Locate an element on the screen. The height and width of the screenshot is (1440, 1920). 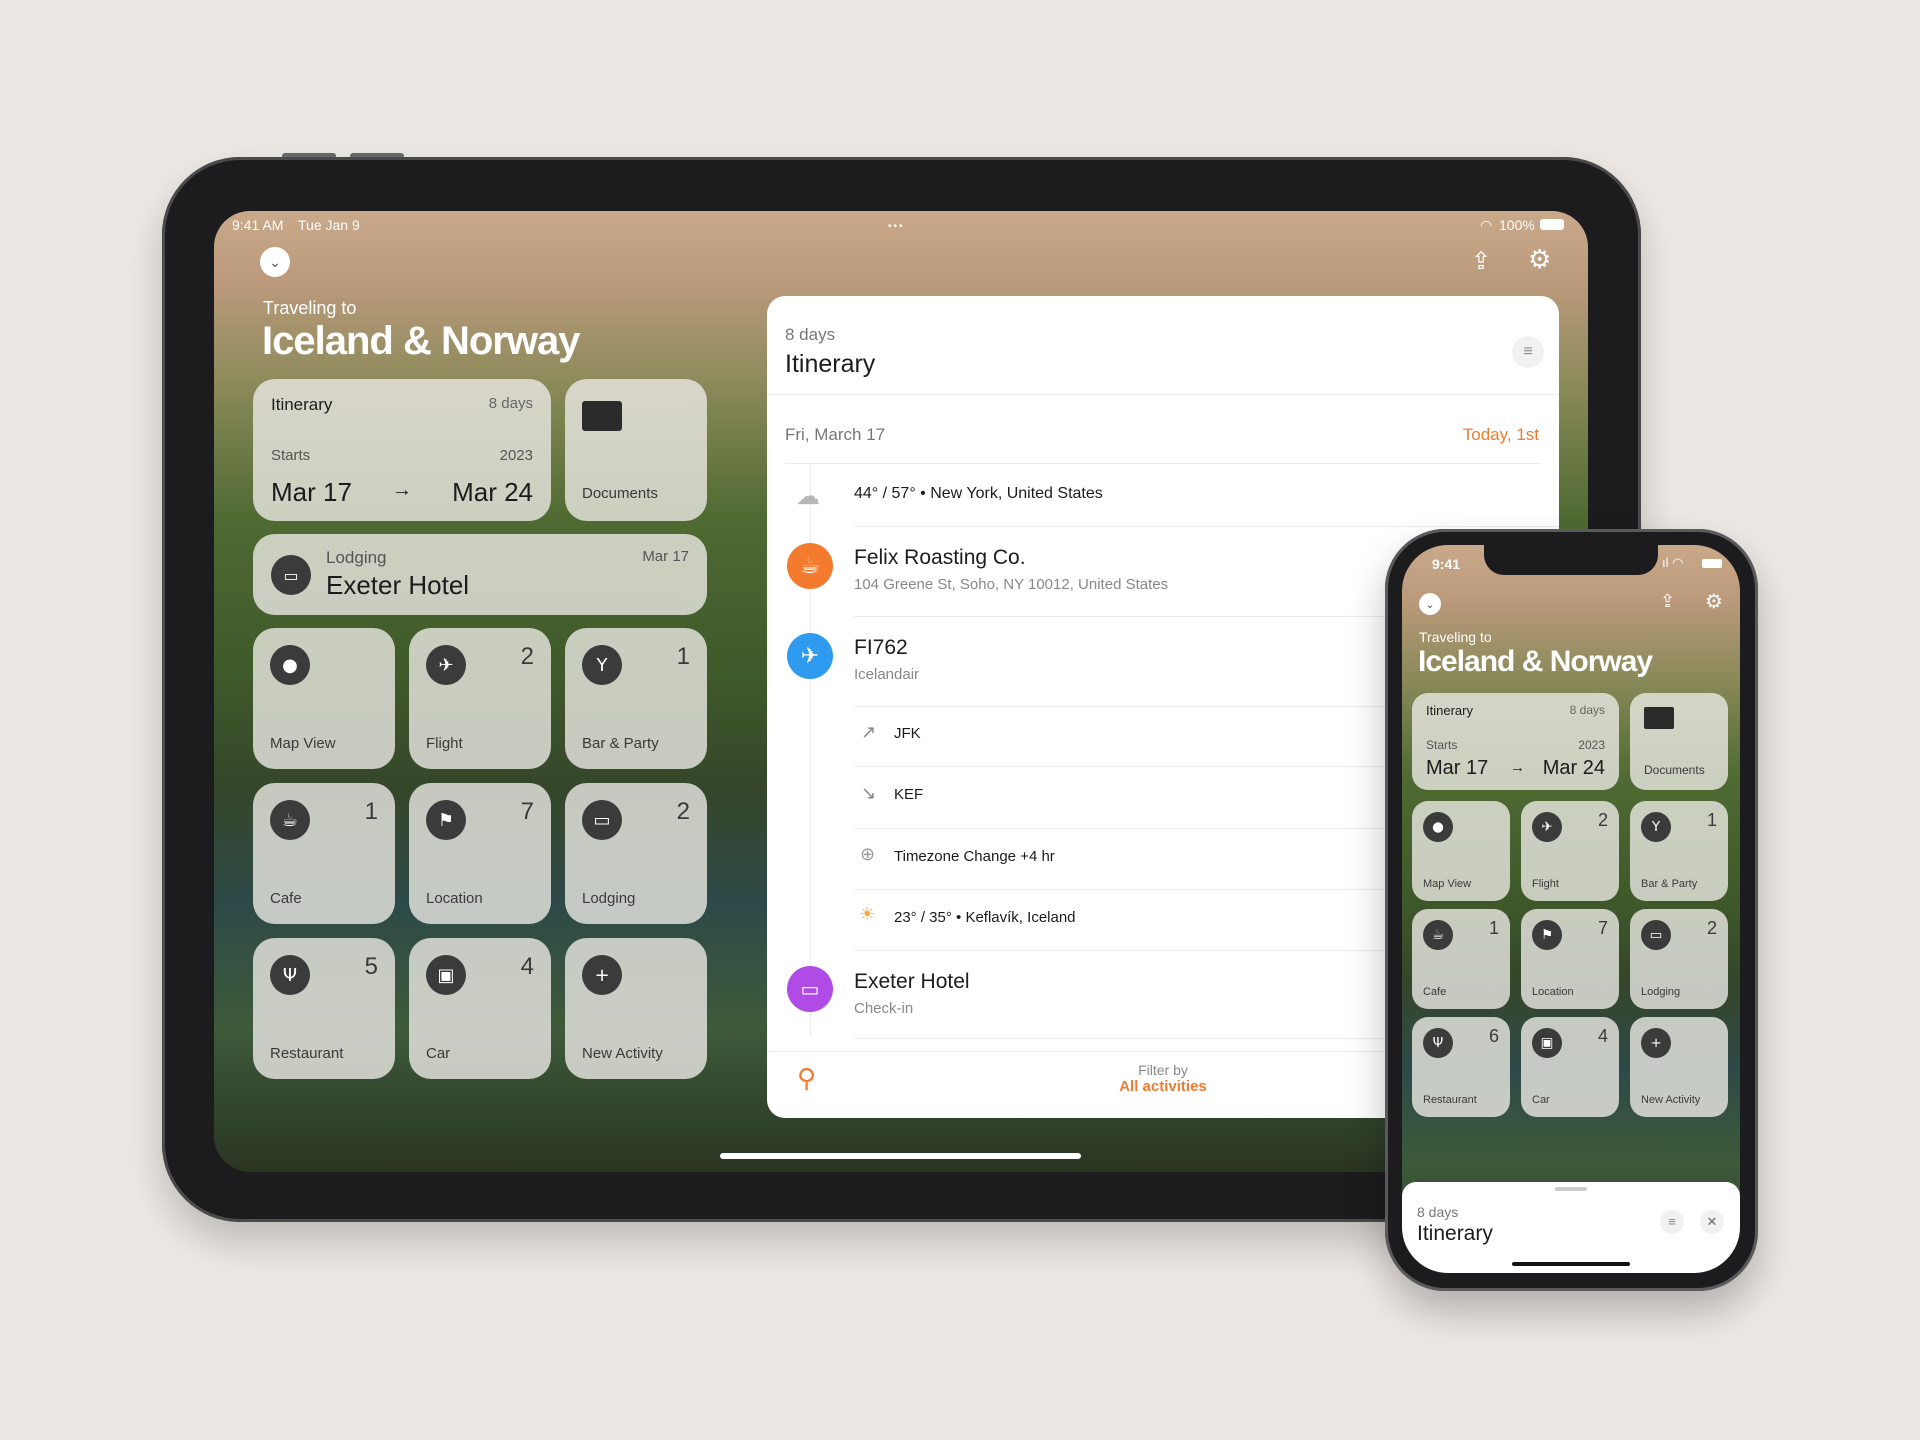
day-date: Fri, March 17 is located at coordinates (835, 434).